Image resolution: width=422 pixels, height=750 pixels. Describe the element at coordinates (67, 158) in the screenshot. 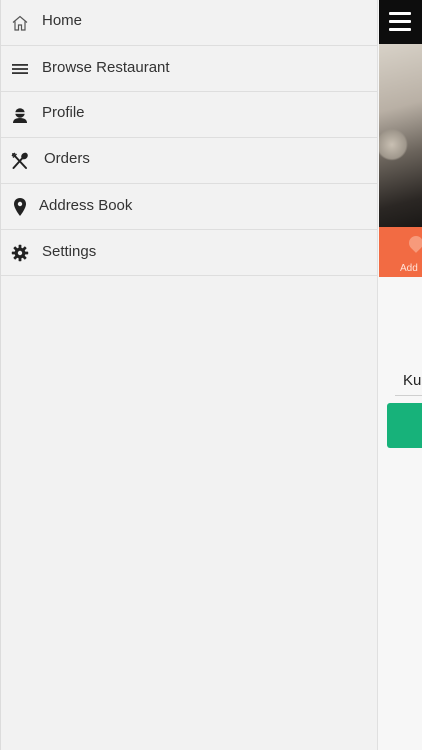

I see `menu-label-orders: Orders` at that location.